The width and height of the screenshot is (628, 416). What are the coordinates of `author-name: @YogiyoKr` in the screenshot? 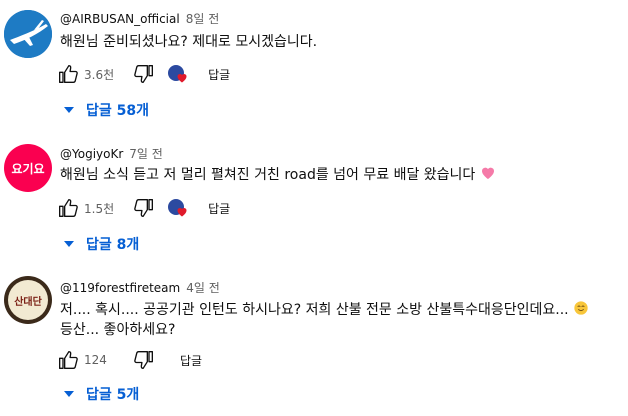 It's located at (91, 154).